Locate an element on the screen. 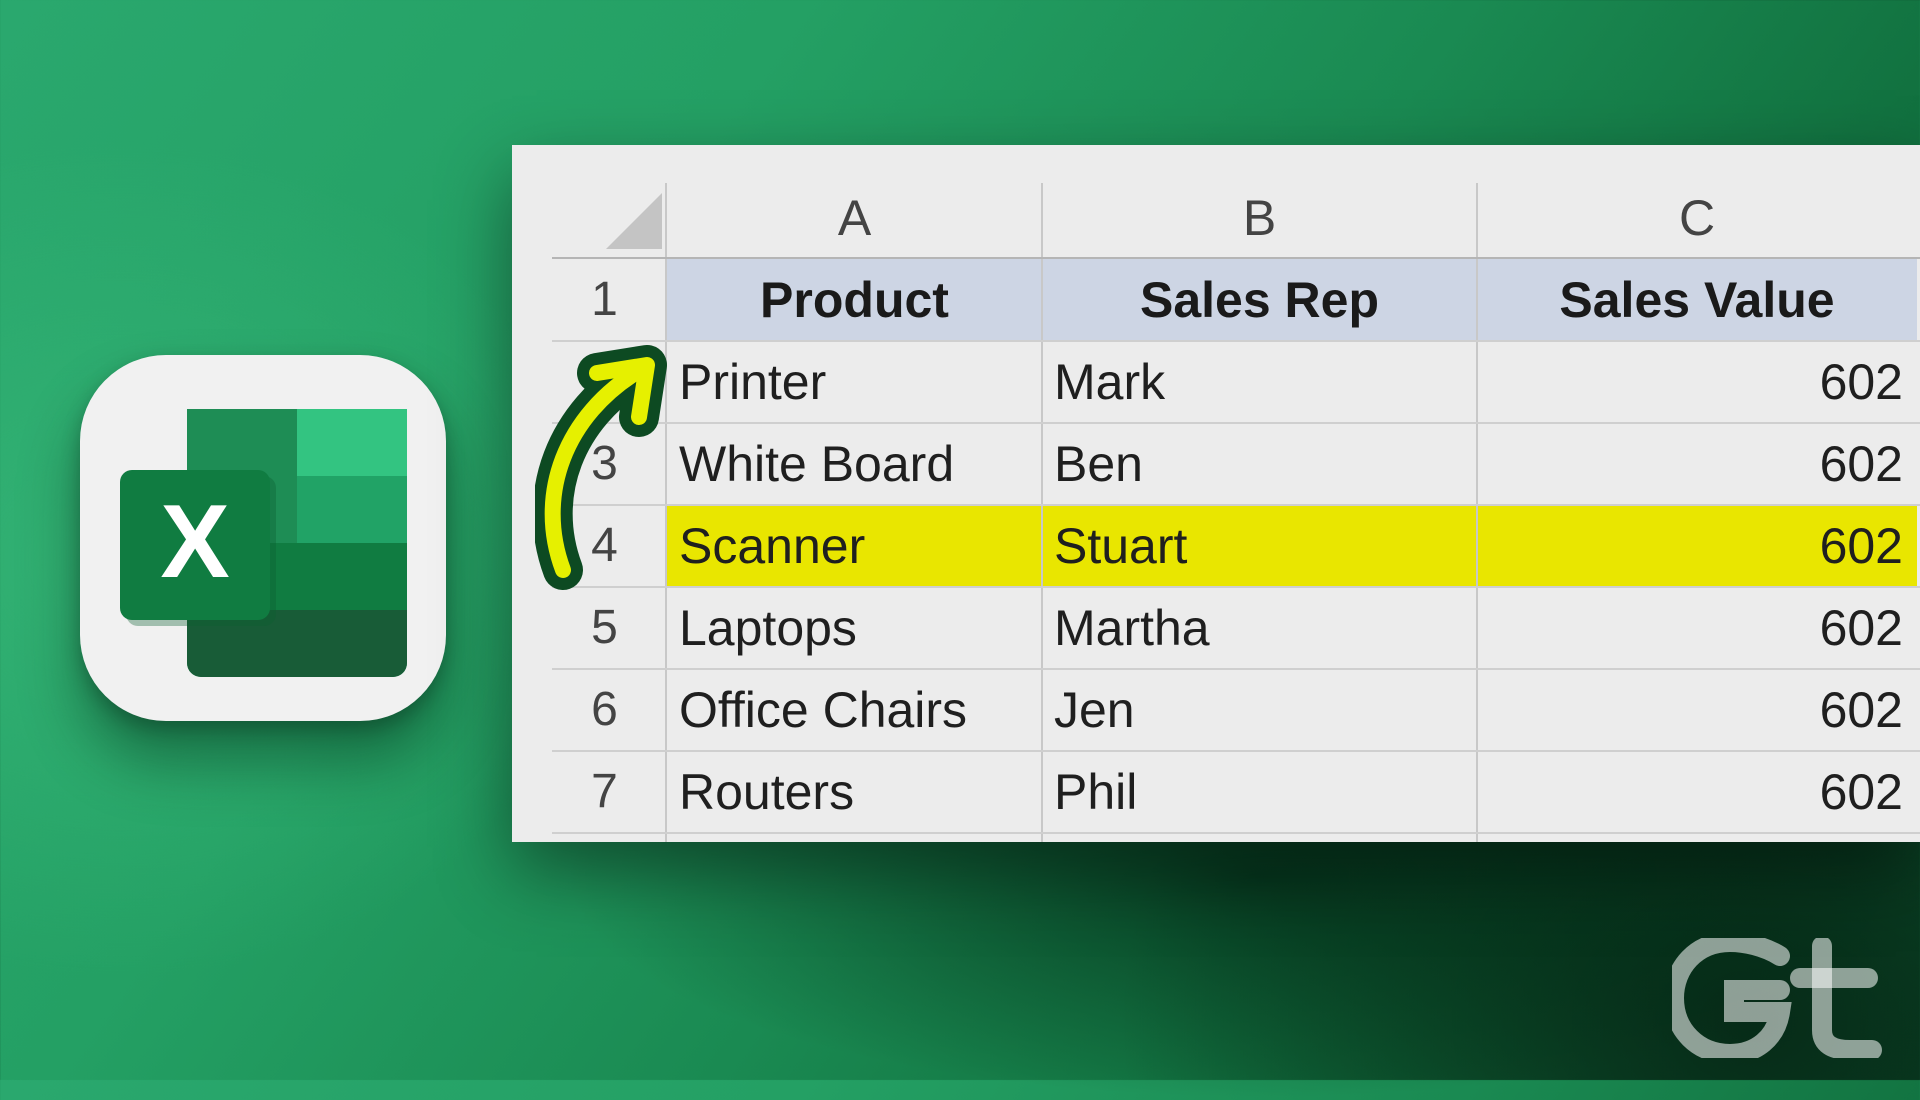 Image resolution: width=1920 pixels, height=1100 pixels. cell-c7: 602 is located at coordinates (1697, 792).